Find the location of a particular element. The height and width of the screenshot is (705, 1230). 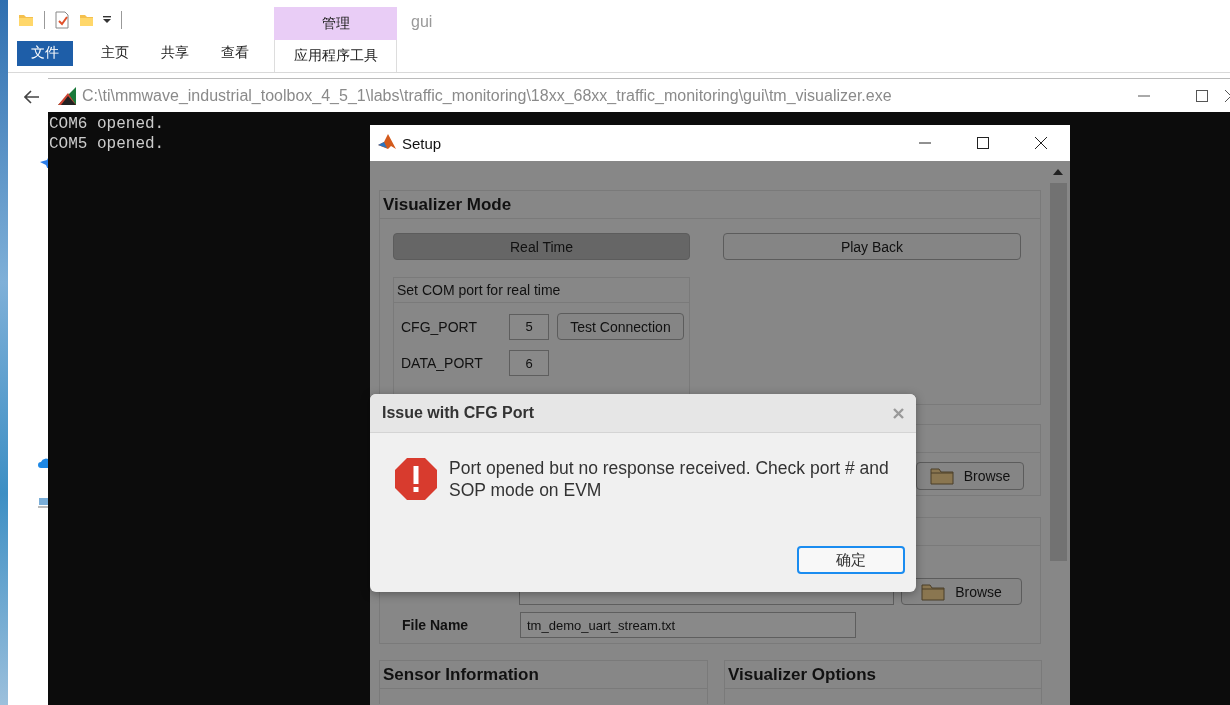

window-title: Setup is located at coordinates (422, 143).